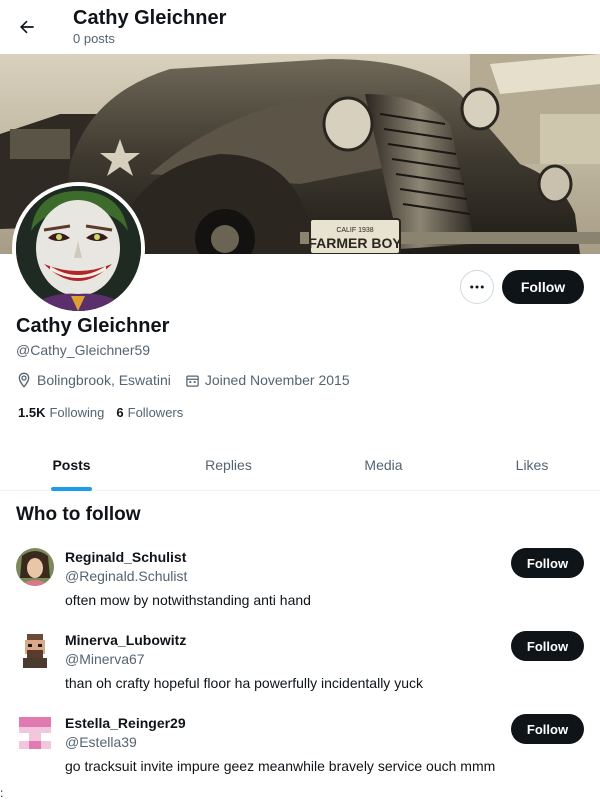 The width and height of the screenshot is (600, 800). What do you see at coordinates (126, 640) in the screenshot?
I see `suggestion-name: Minerva_Lubowitz` at bounding box center [126, 640].